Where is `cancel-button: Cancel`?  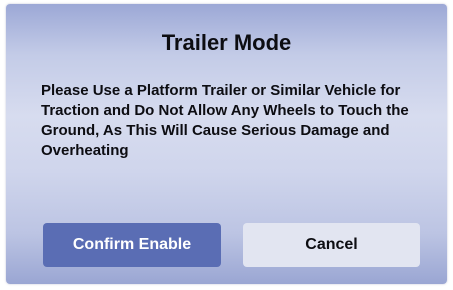
cancel-button: Cancel is located at coordinates (331, 245).